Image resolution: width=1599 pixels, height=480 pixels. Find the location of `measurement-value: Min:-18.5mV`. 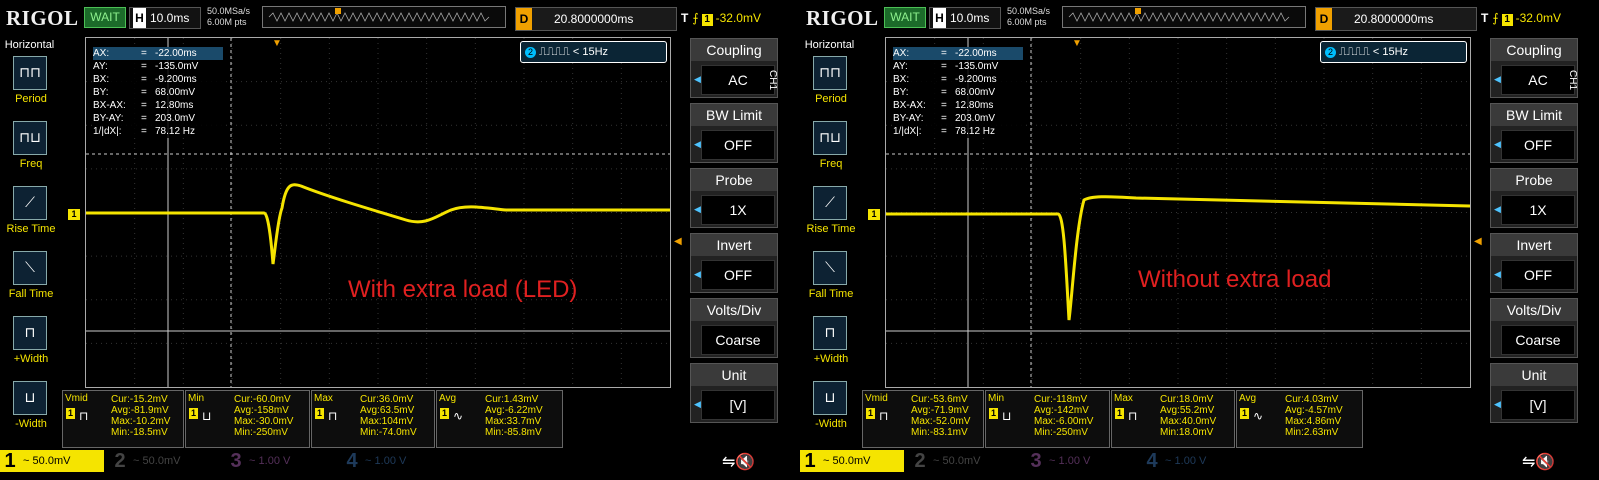

measurement-value: Min:-18.5mV is located at coordinates (139, 432).